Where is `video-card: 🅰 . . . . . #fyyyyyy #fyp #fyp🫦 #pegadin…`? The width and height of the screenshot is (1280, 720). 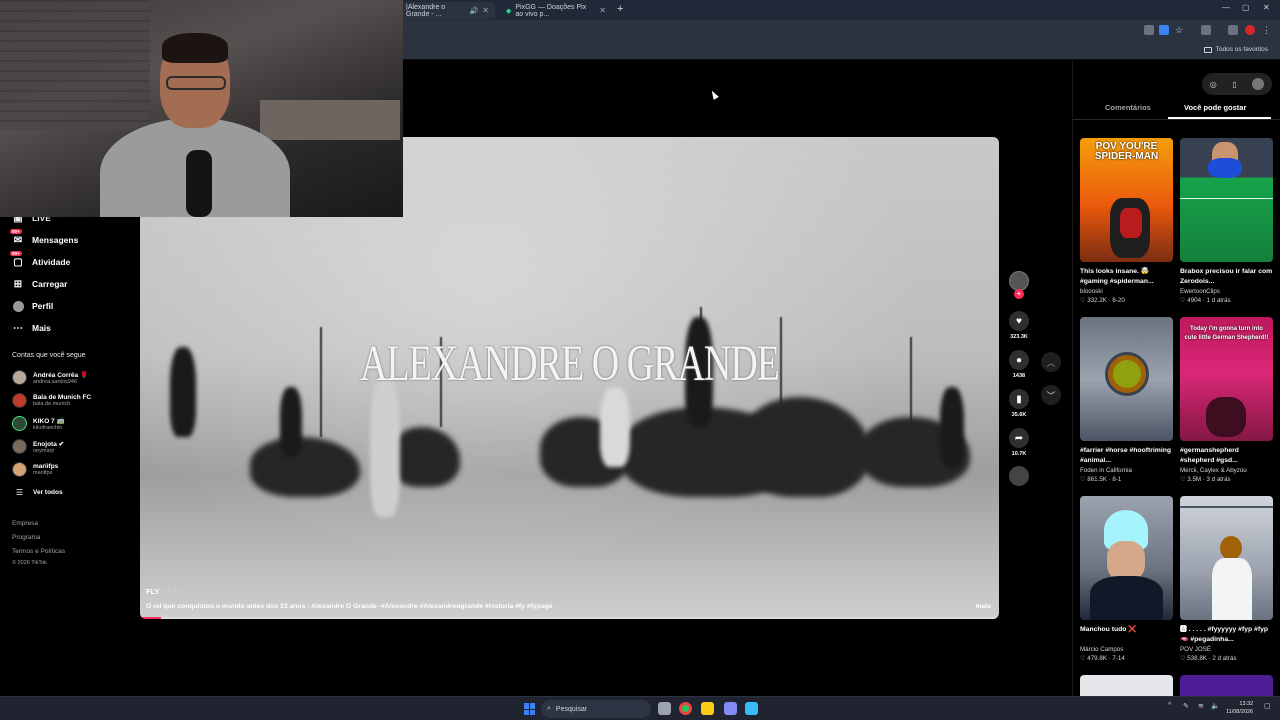
video-card: 🅰 . . . . . #fyyyyyy #fyp #fyp🫦 #pegadin… is located at coordinates (1226, 579).